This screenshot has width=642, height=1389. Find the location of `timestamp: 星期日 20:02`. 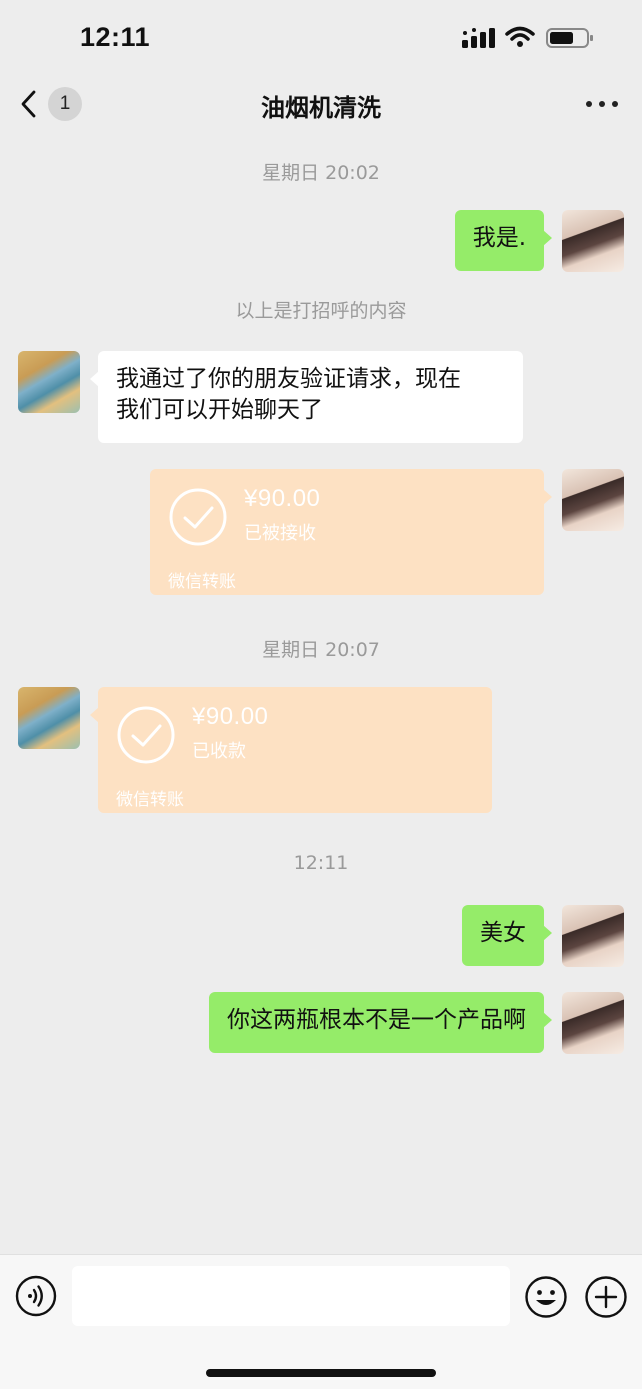

timestamp: 星期日 20:02 is located at coordinates (321, 173).